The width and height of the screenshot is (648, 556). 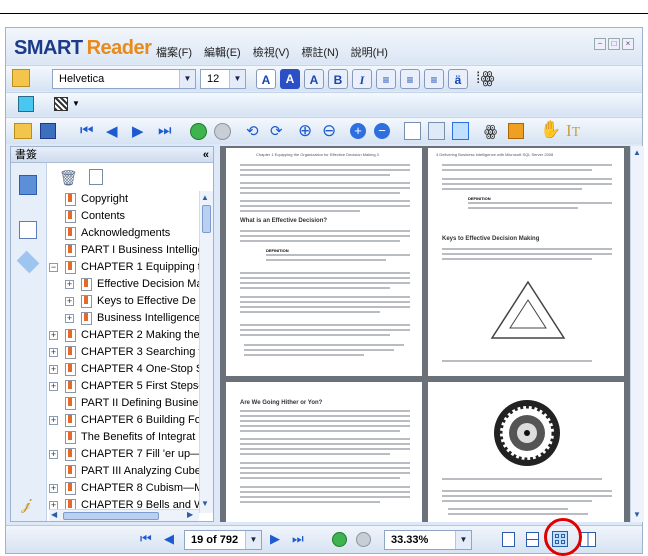 I want to click on actual-size-icon, so click(x=412, y=131).